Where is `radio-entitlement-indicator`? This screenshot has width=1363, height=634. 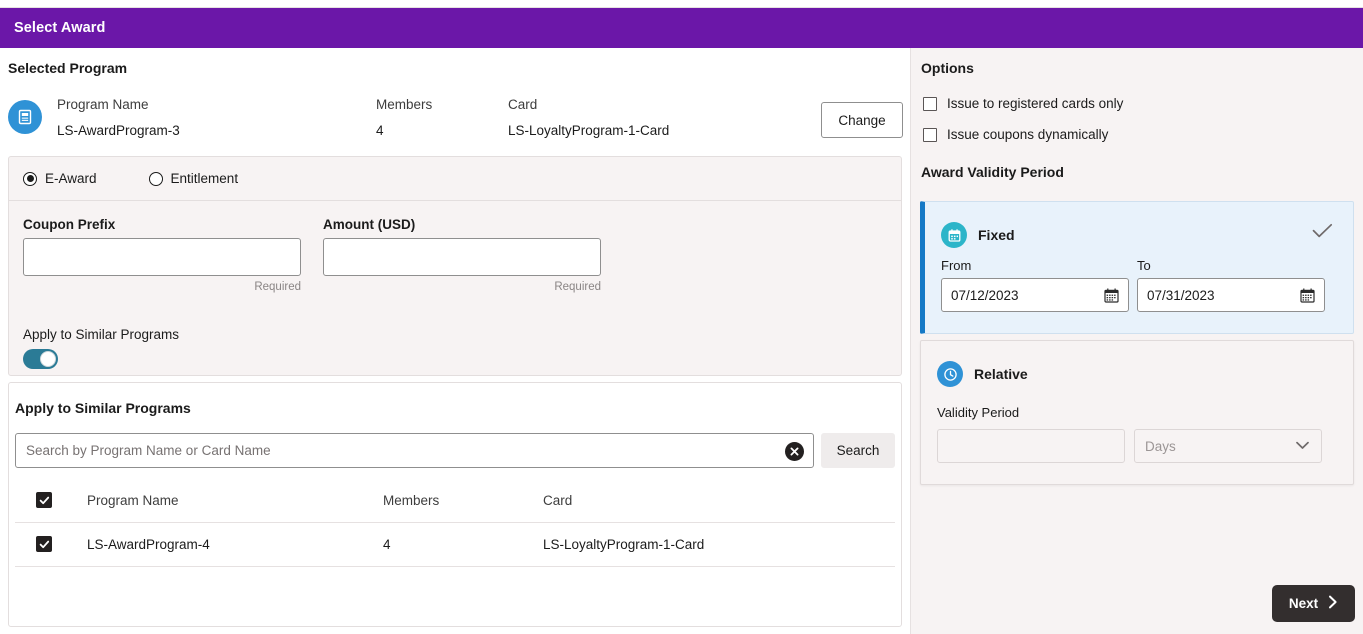
radio-entitlement-indicator is located at coordinates (155, 178).